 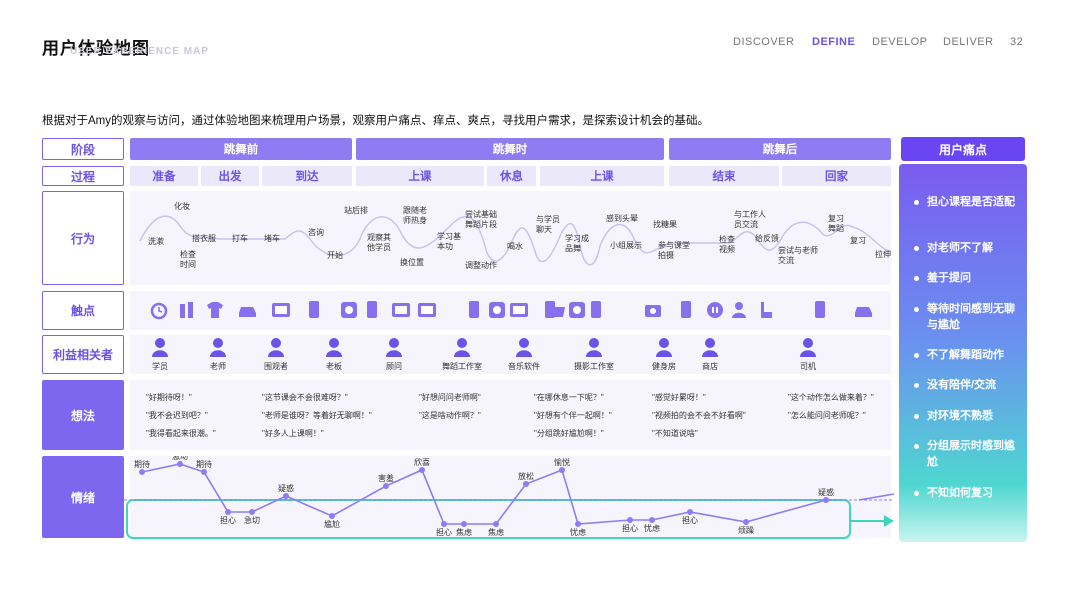 What do you see at coordinates (526, 476) in the screenshot?
I see `emotion-label: 放松` at bounding box center [526, 476].